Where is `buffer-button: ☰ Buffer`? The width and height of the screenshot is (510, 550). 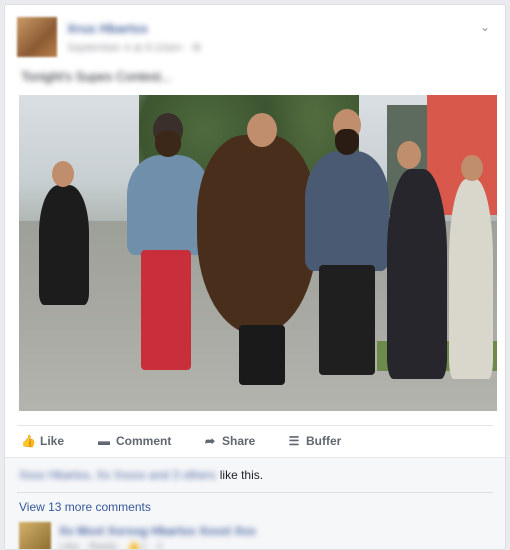 buffer-button: ☰ Buffer is located at coordinates (314, 441).